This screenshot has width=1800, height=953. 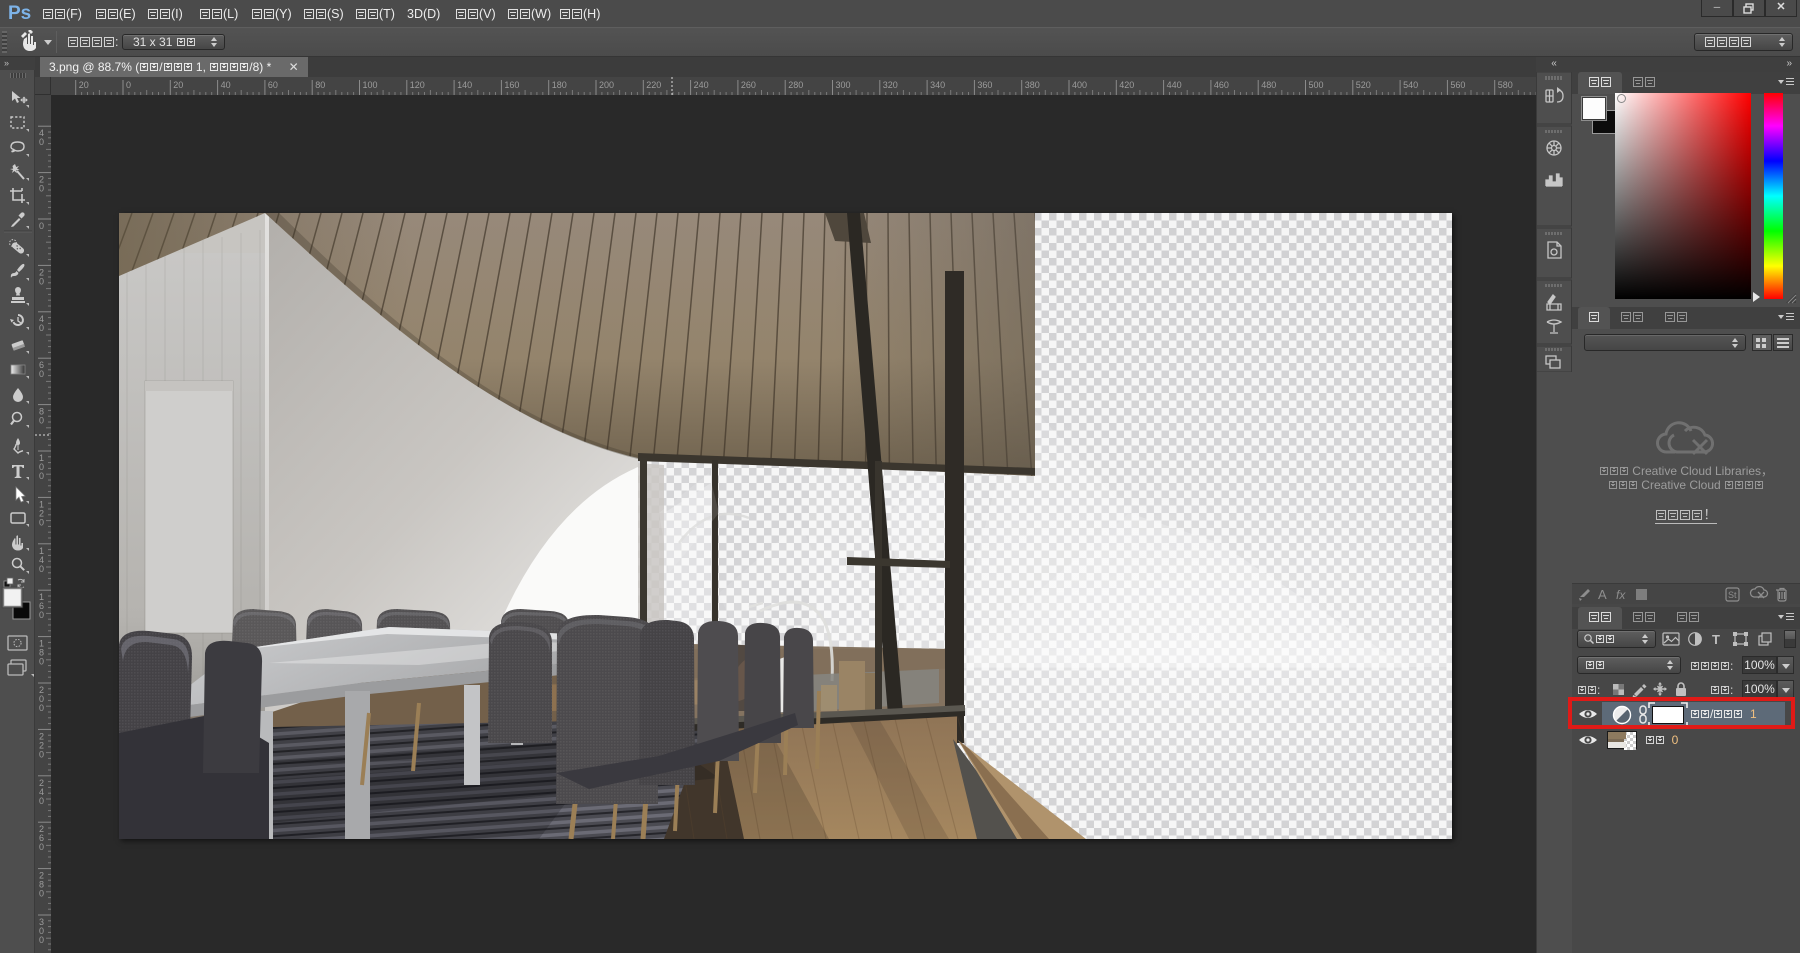 What do you see at coordinates (1174, 85) in the screenshot?
I see `svg-text: 440` at bounding box center [1174, 85].